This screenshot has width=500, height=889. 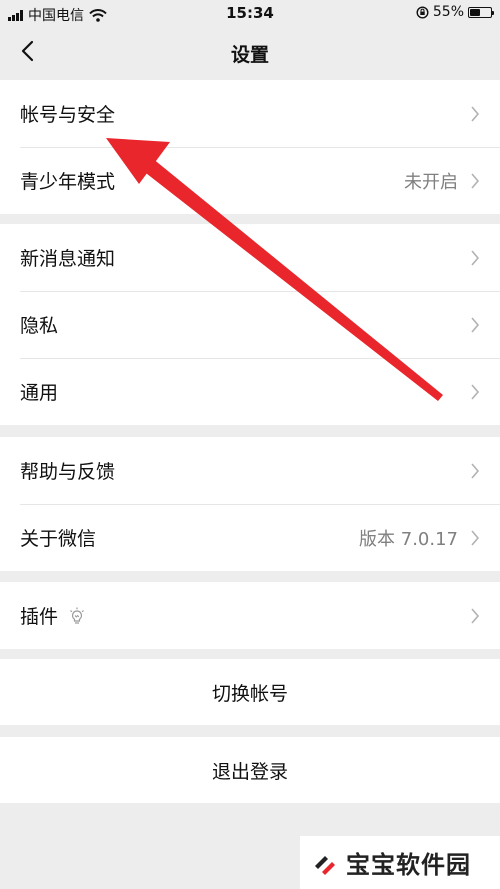 I want to click on watermark: 宝宝软件园, so click(x=400, y=862).